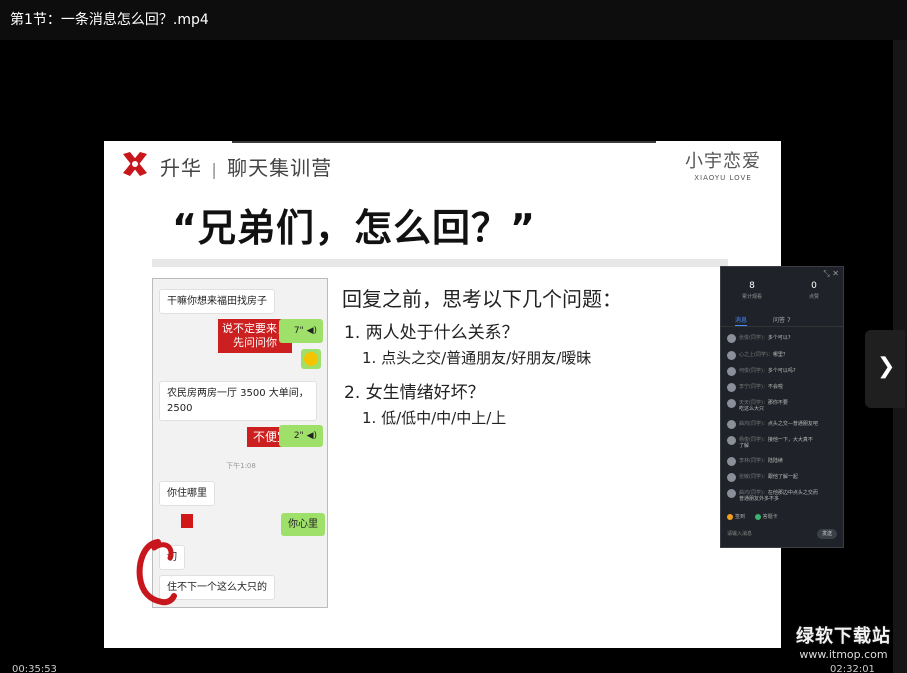 The image size is (907, 673). I want to click on chat-row-text: 不会啦, so click(775, 387).